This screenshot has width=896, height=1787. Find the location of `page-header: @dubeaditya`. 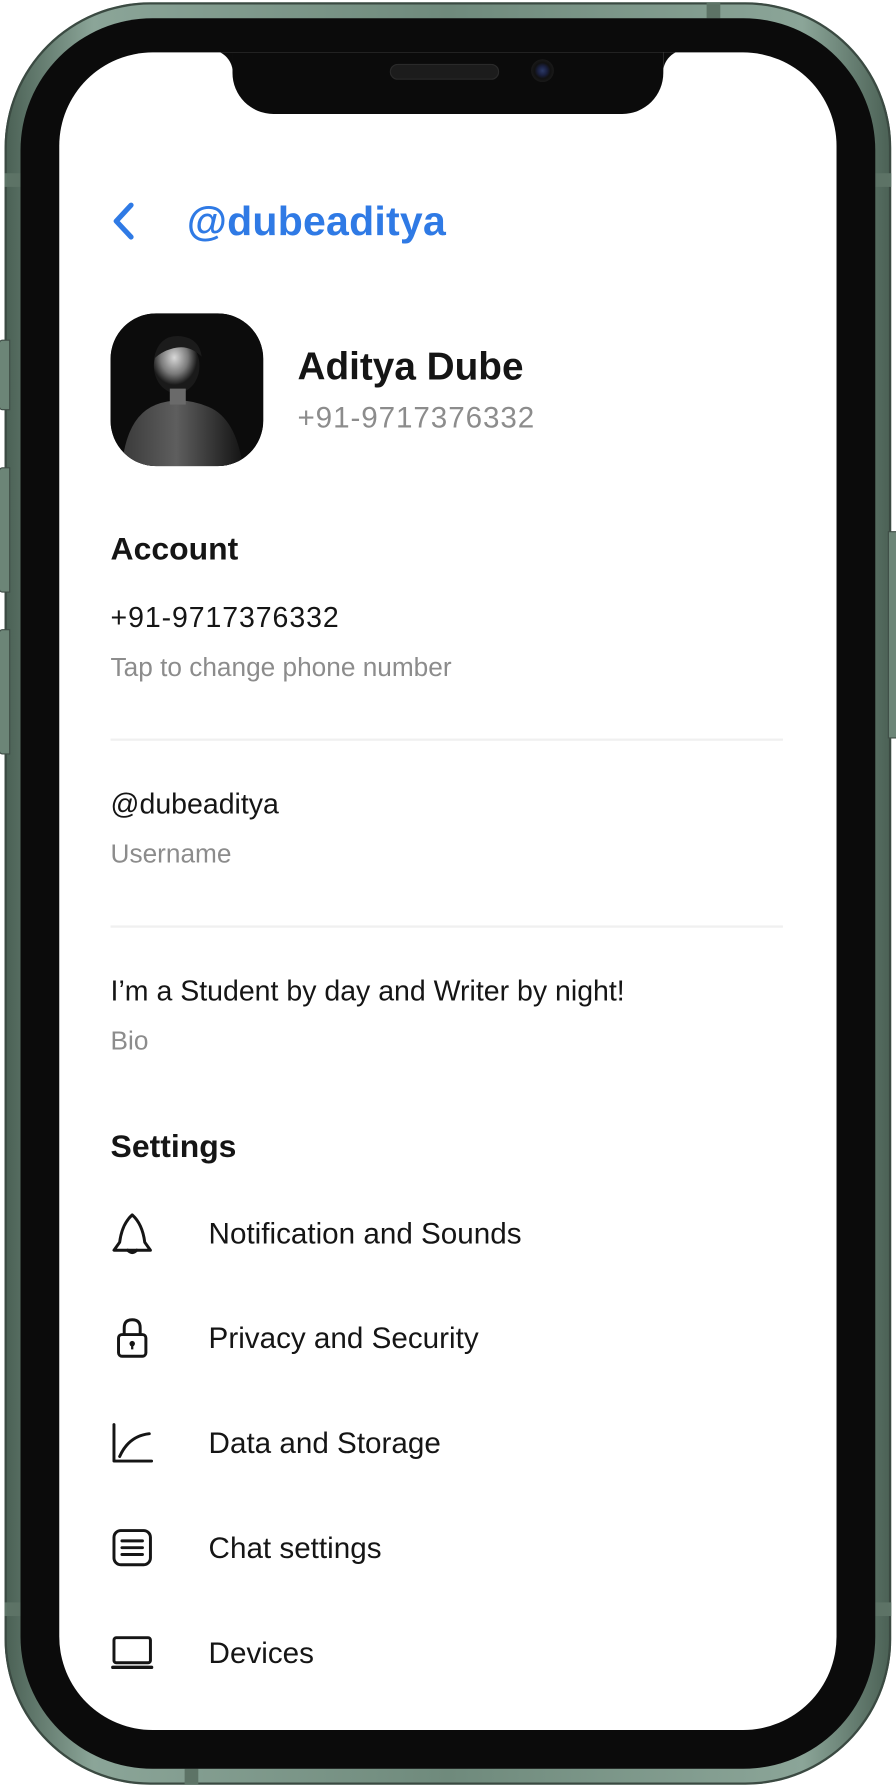

page-header: @dubeaditya is located at coordinates (277, 220).